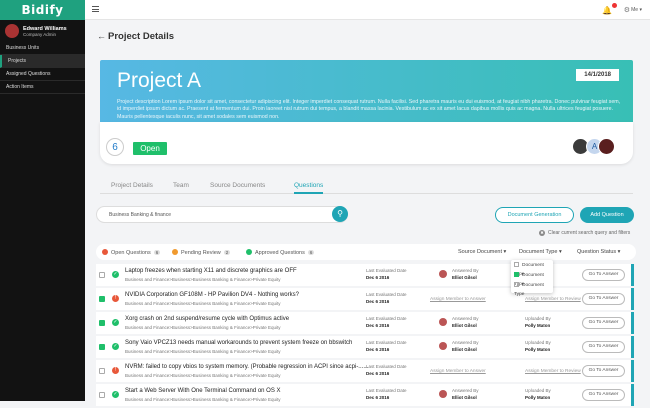 The width and height of the screenshot is (650, 408). I want to click on notification-badge, so click(614, 5).